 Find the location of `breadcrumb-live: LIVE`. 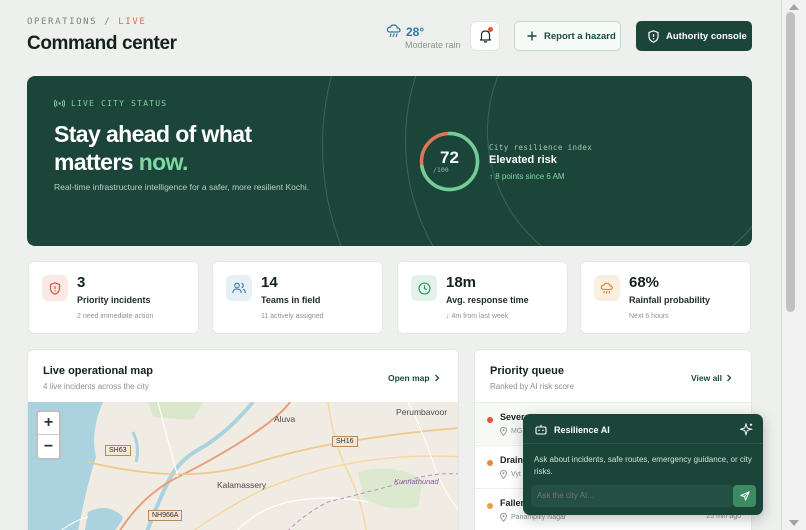

breadcrumb-live: LIVE is located at coordinates (132, 22).